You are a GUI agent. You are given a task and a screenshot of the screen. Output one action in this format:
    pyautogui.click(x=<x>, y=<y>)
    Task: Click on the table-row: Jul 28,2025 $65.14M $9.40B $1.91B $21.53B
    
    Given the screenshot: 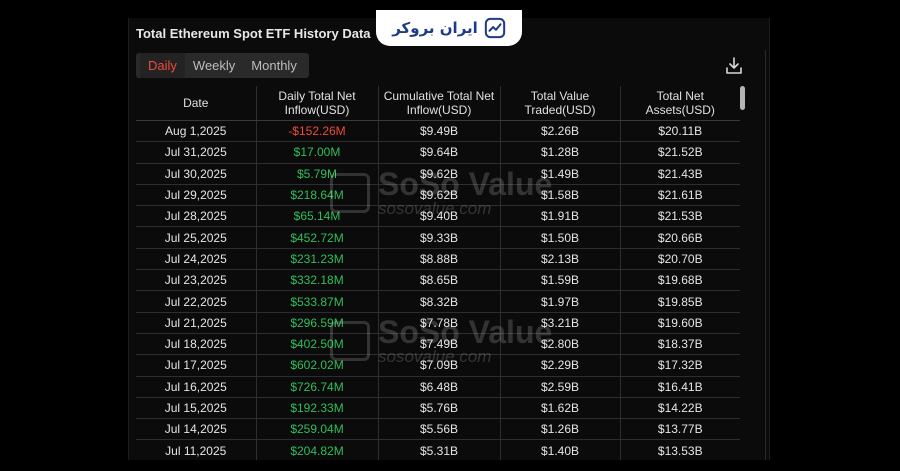 What is the action you would take?
    pyautogui.click(x=438, y=216)
    